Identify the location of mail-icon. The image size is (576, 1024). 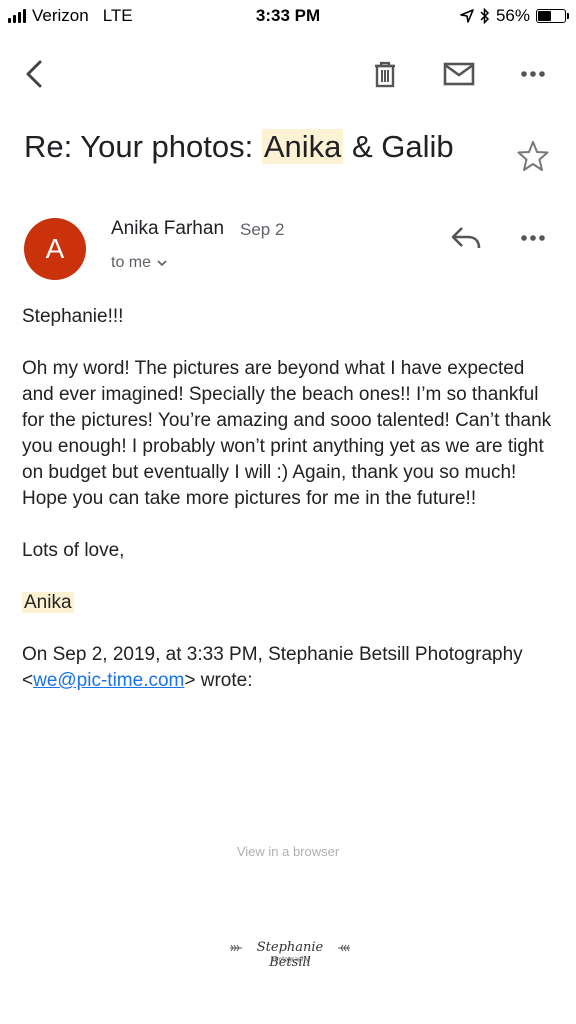
(459, 74).